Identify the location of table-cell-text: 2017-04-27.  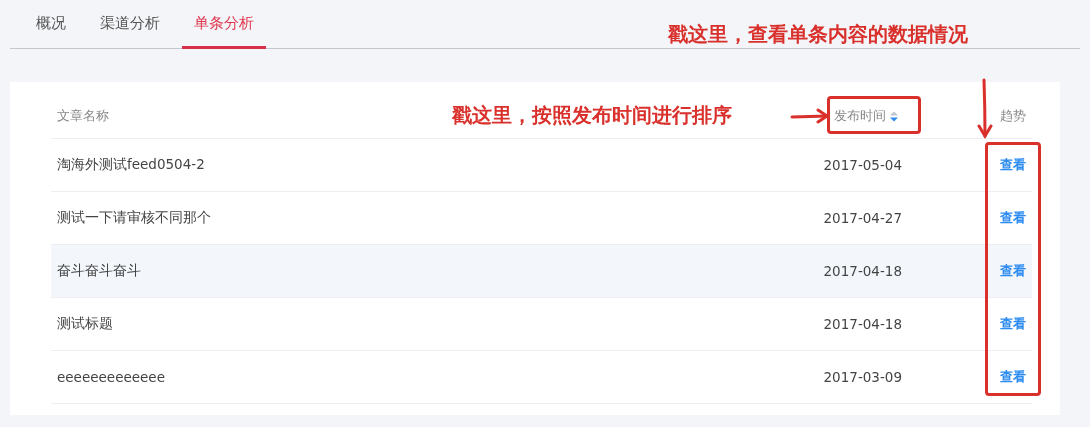
(862, 218).